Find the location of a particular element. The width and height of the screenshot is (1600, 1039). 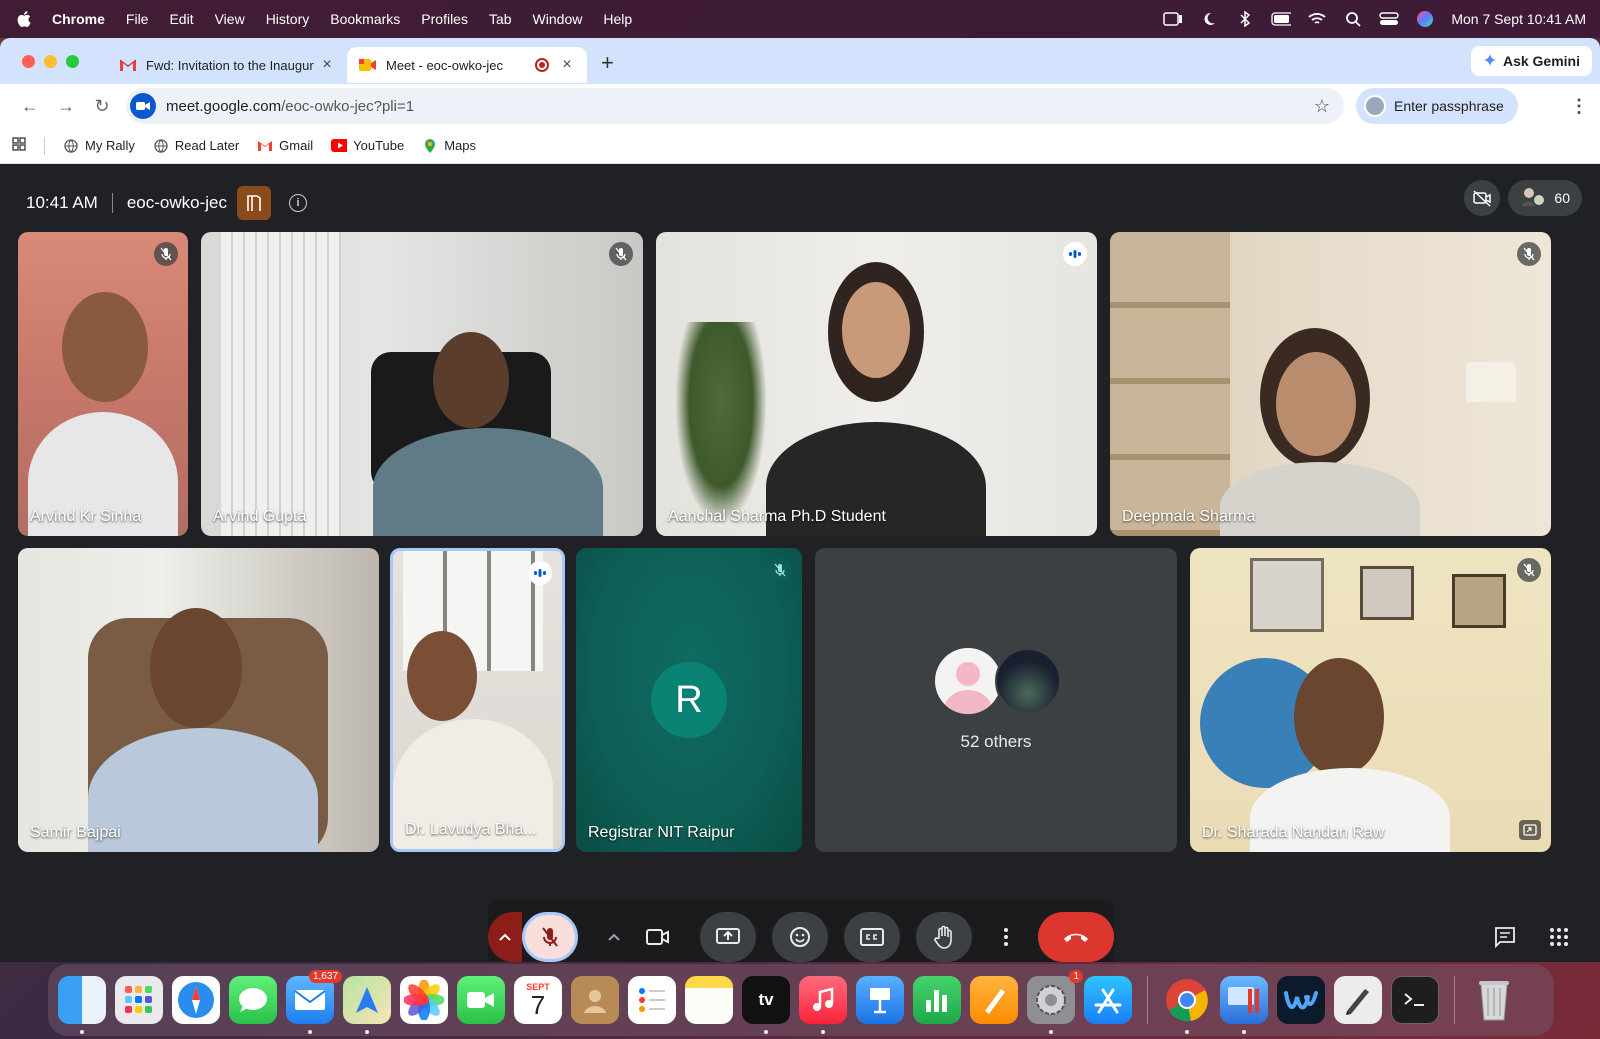

screen-sharing-icon is located at coordinates (1244, 1005).